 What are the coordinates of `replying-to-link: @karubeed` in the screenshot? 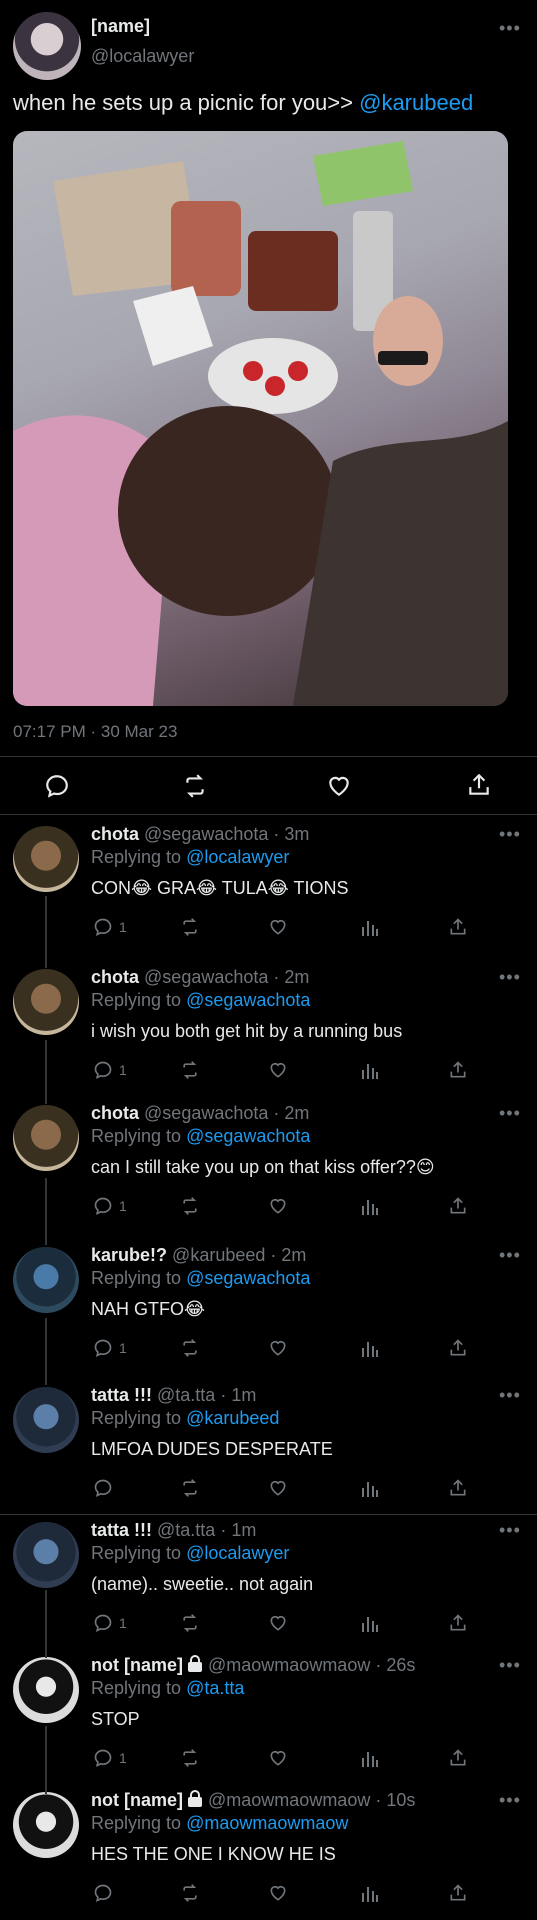 It's located at (232, 1418).